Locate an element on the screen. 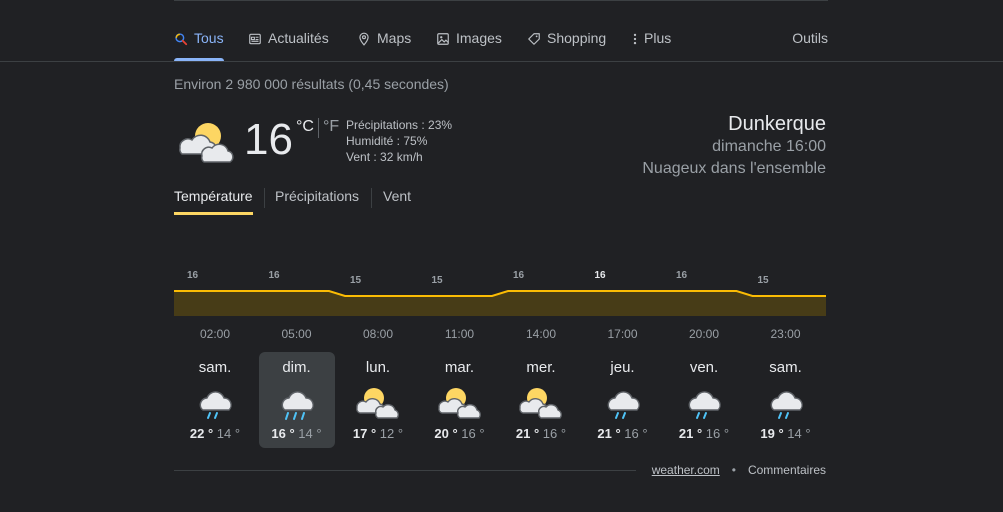  day-high-temp: 20 ° is located at coordinates (448, 433).